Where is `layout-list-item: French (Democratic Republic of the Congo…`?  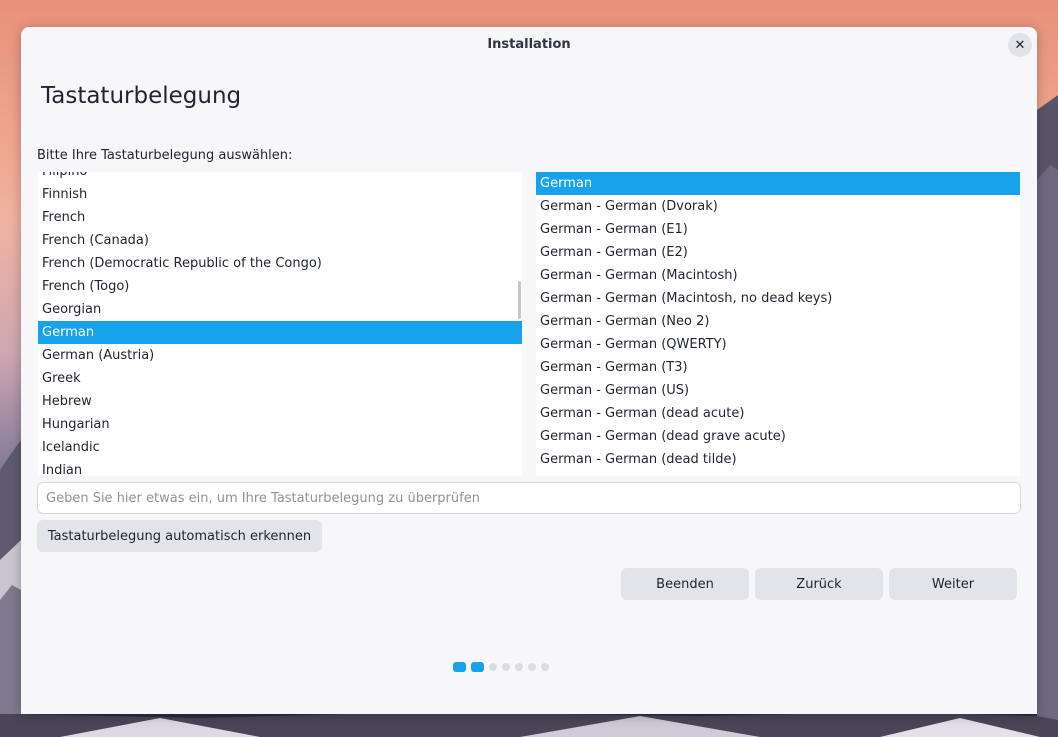
layout-list-item: French (Democratic Republic of the Congo… is located at coordinates (280, 263).